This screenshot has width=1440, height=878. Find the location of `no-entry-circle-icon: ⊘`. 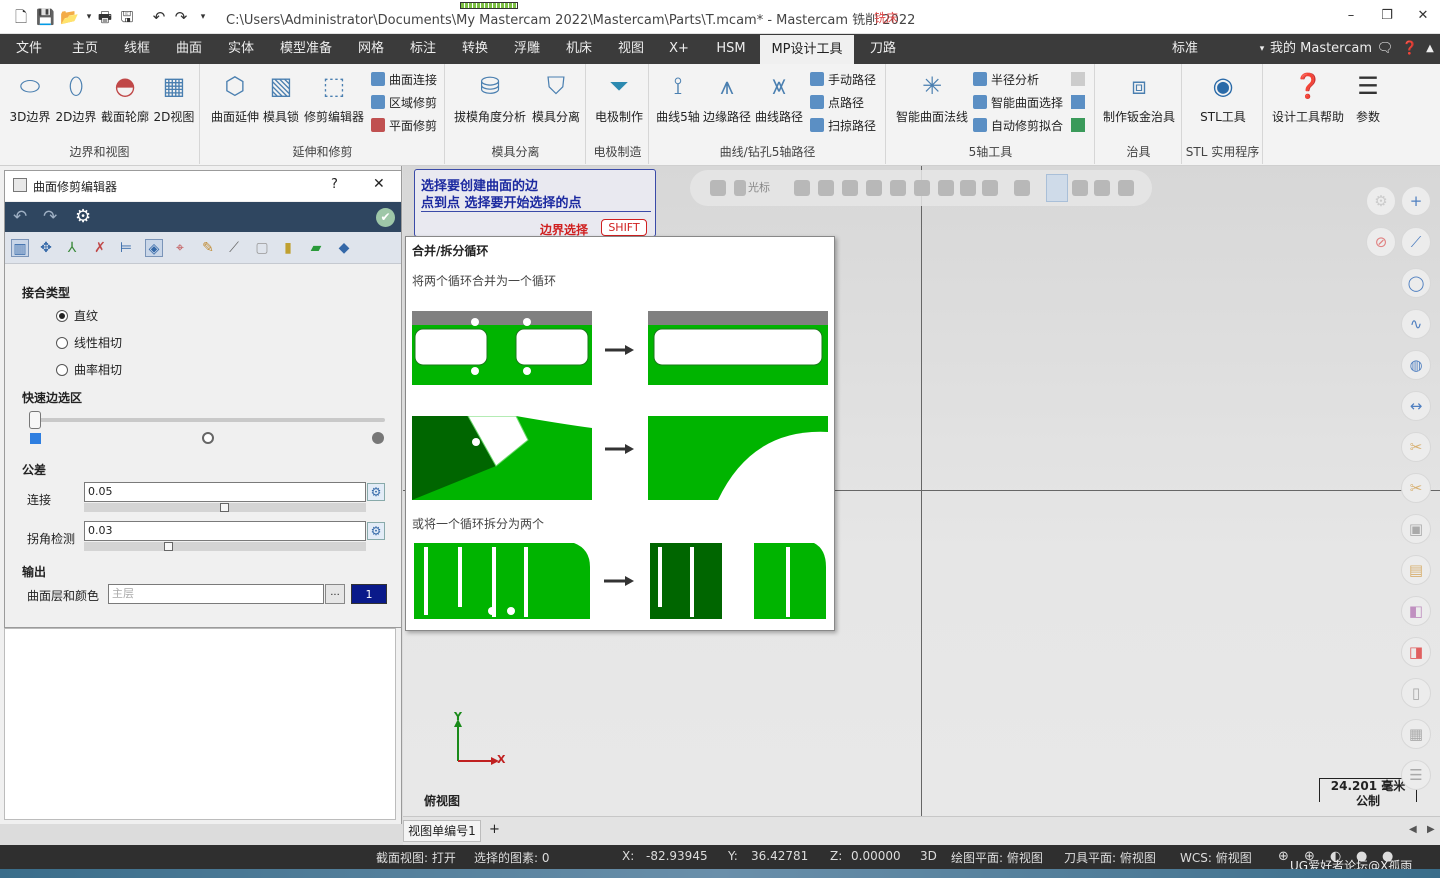

no-entry-circle-icon: ⊘ is located at coordinates (1381, 242).